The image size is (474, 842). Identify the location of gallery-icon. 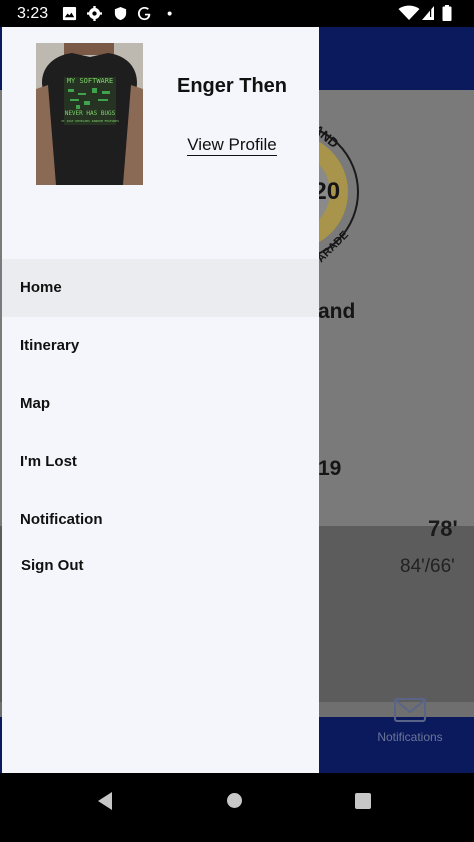
(69, 13).